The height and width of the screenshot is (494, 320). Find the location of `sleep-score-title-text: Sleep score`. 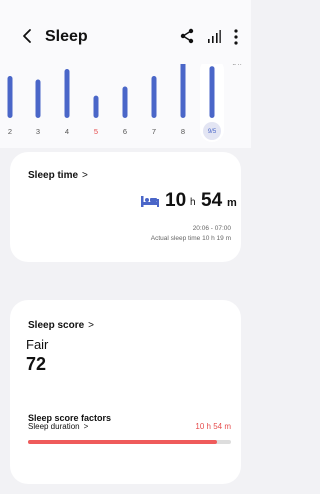

sleep-score-title-text: Sleep score is located at coordinates (56, 325).